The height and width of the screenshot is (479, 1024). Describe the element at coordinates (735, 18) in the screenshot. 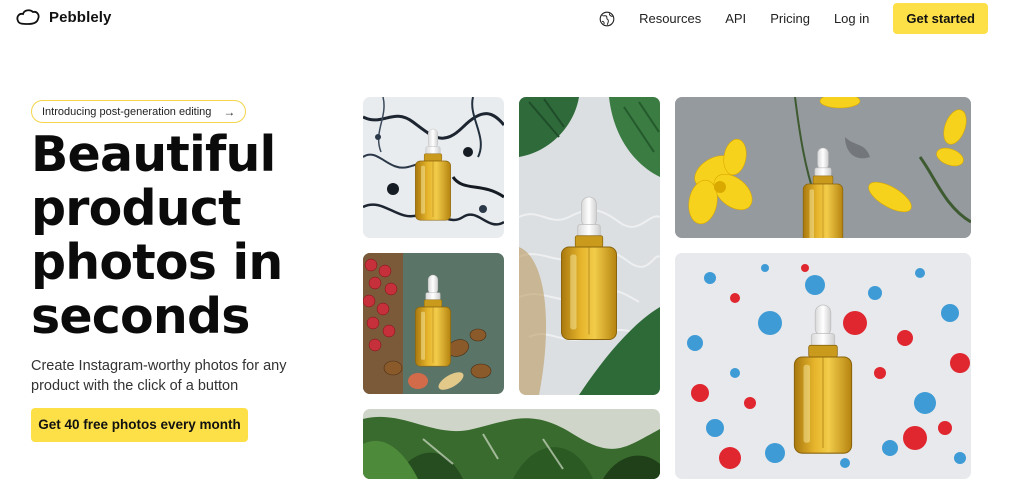

I see `nav-link-api: API` at that location.